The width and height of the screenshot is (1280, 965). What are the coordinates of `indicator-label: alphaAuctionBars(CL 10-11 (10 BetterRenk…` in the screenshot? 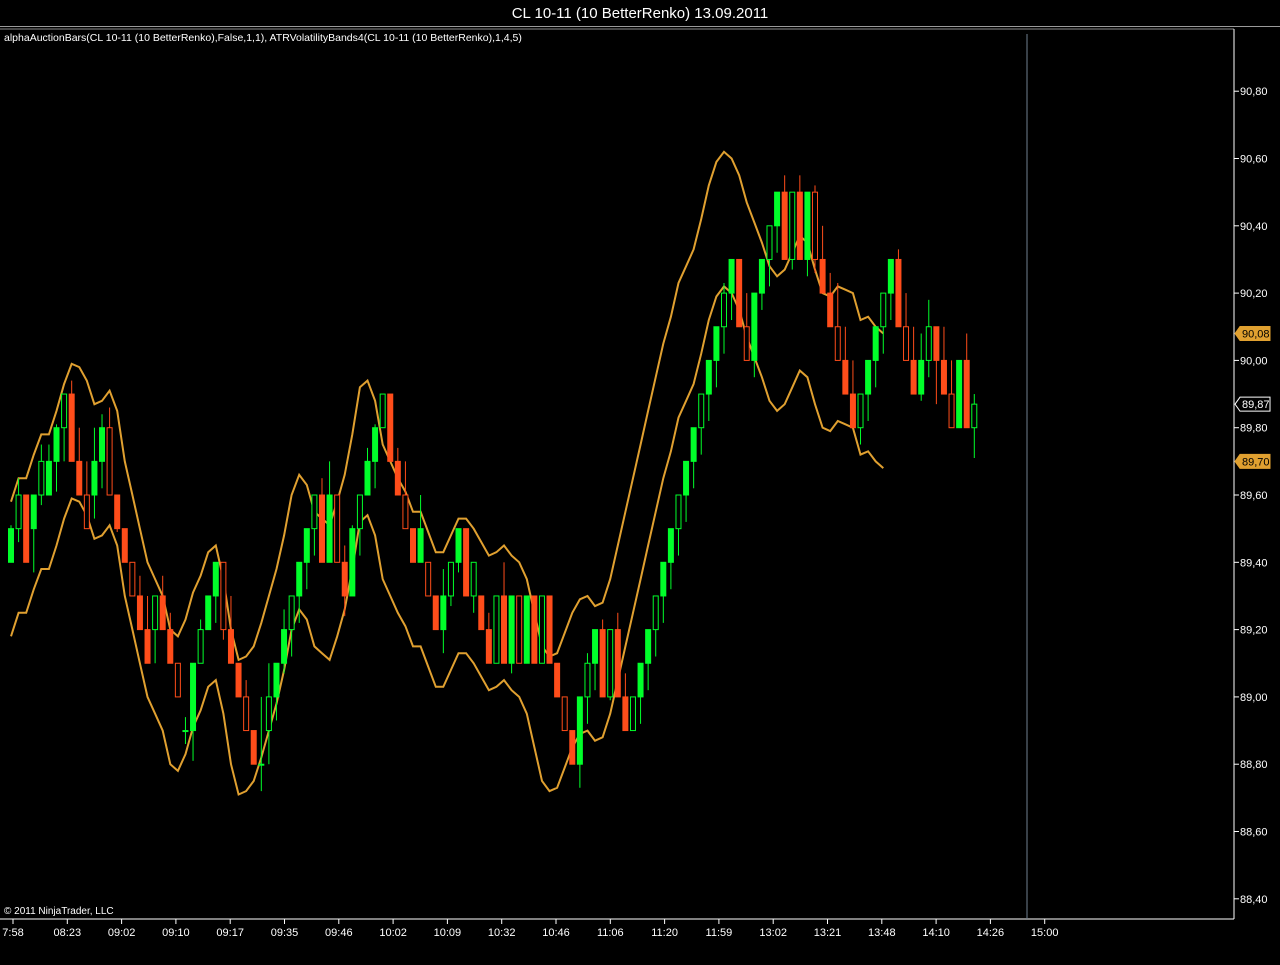 It's located at (263, 38).